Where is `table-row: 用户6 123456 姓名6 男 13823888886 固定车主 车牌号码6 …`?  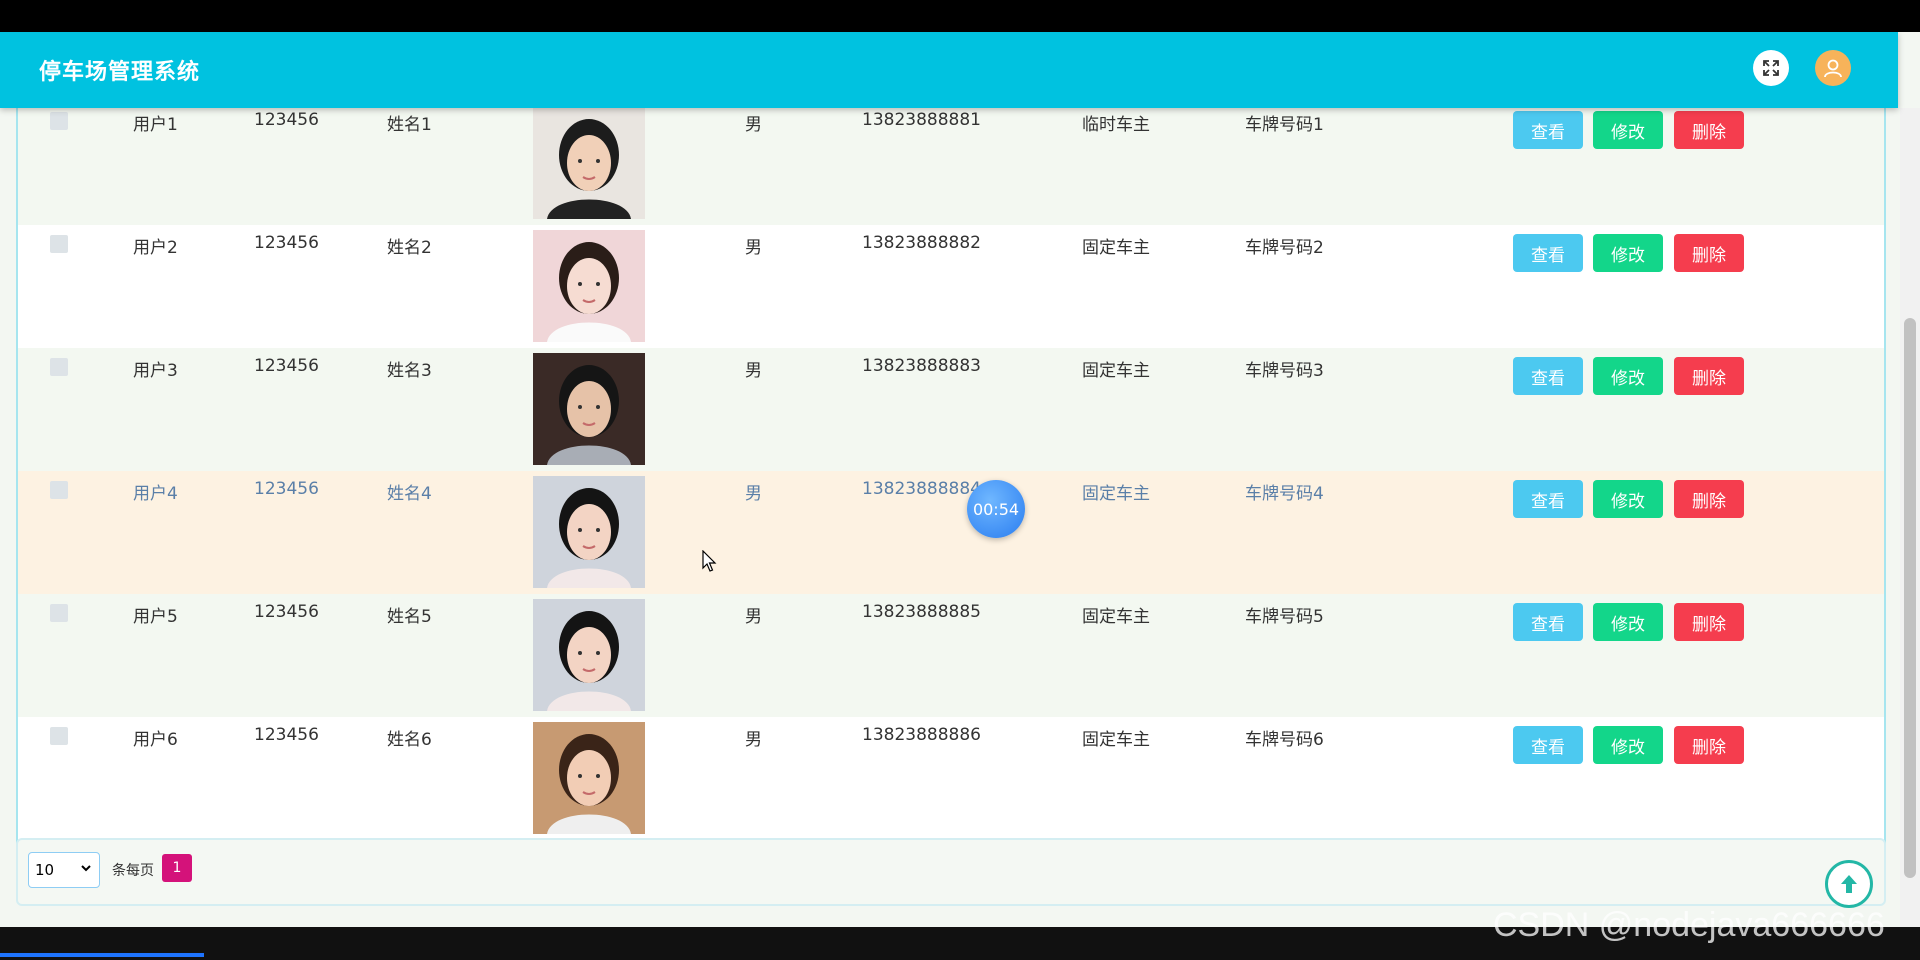 table-row: 用户6 123456 姓名6 男 13823888886 固定车主 车牌号码6 … is located at coordinates (951, 778).